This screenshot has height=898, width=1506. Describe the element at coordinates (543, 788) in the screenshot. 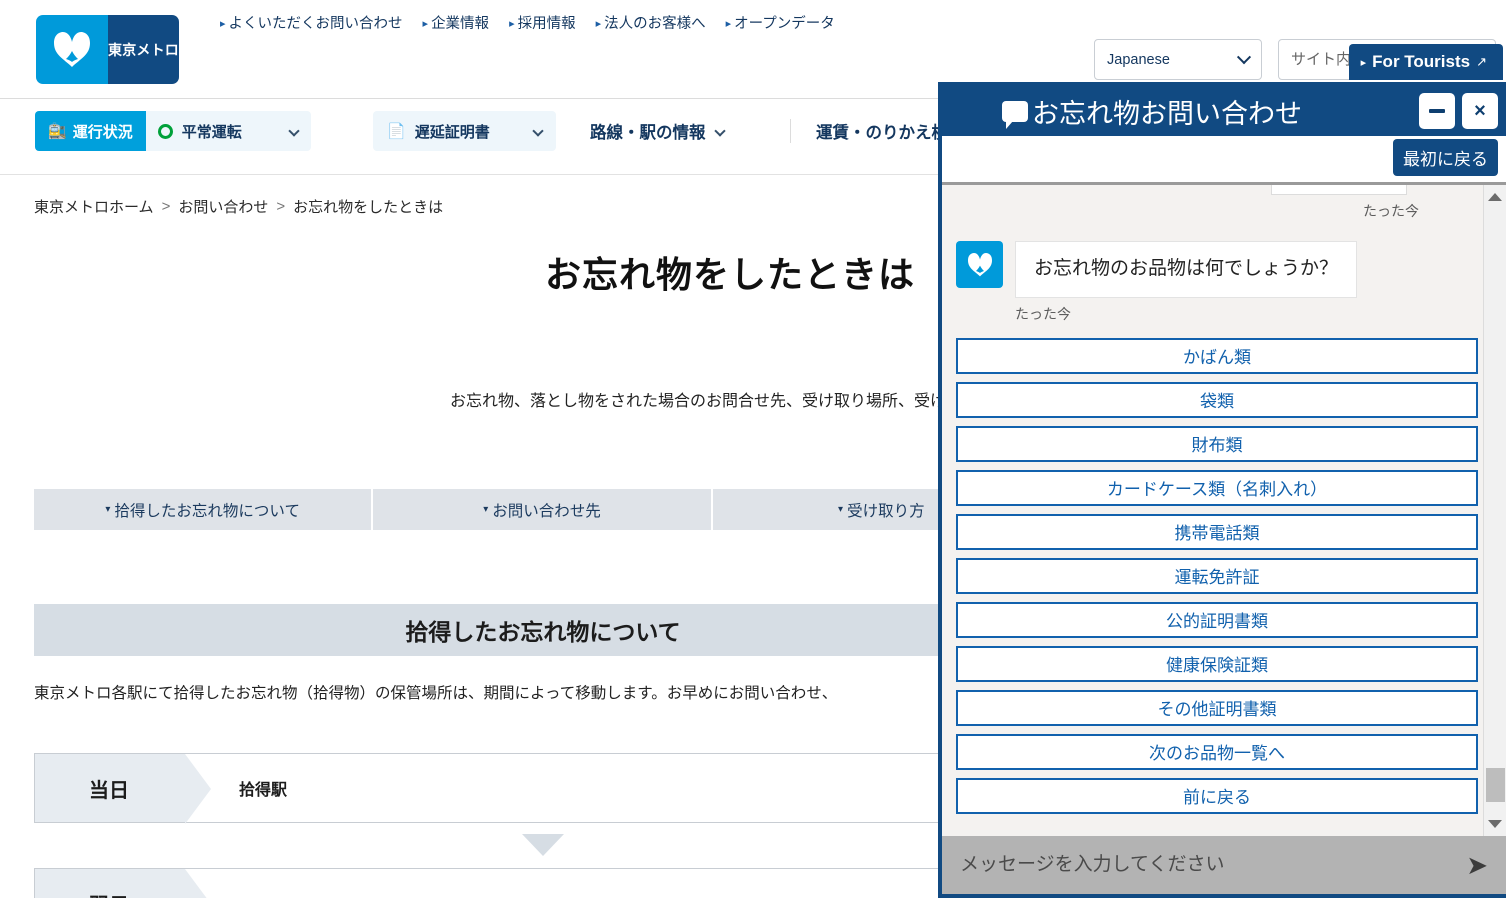

I see `timeline-row-same-day: 当日 拾得駅` at that location.